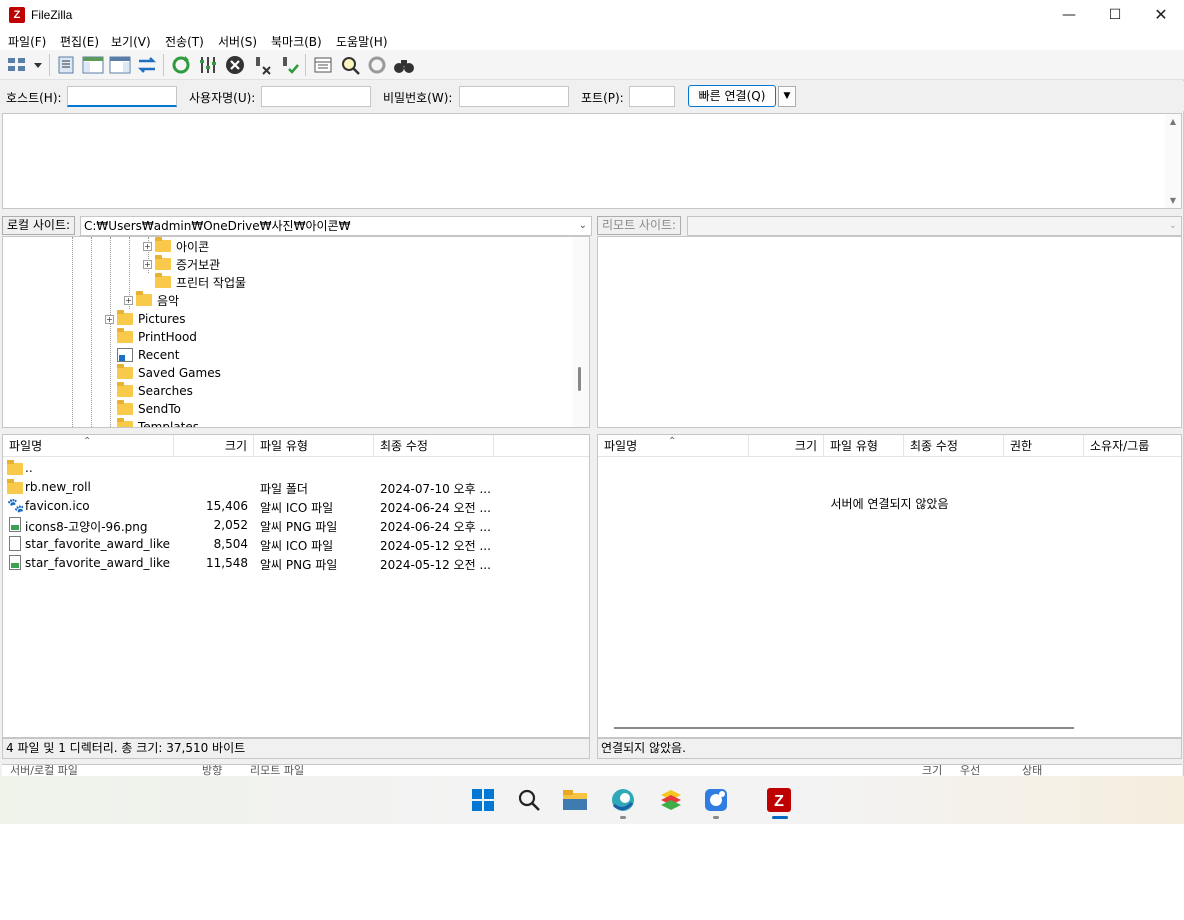  I want to click on column-header-permissions: 권한, so click(1044, 446).